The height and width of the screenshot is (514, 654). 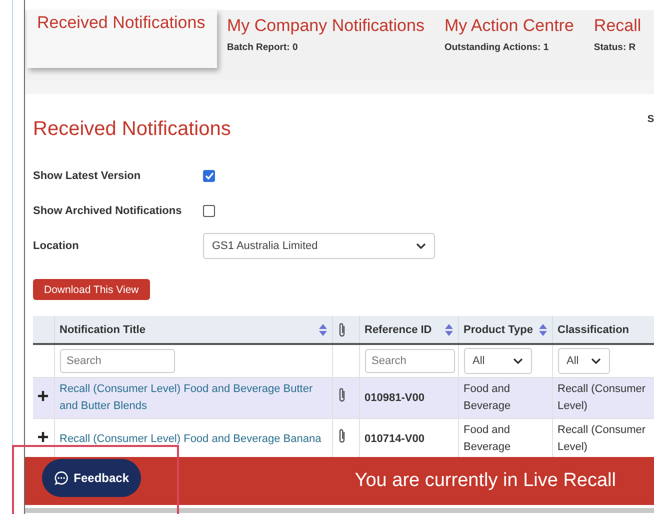 What do you see at coordinates (56, 246) in the screenshot?
I see `filter-label: Location` at bounding box center [56, 246].